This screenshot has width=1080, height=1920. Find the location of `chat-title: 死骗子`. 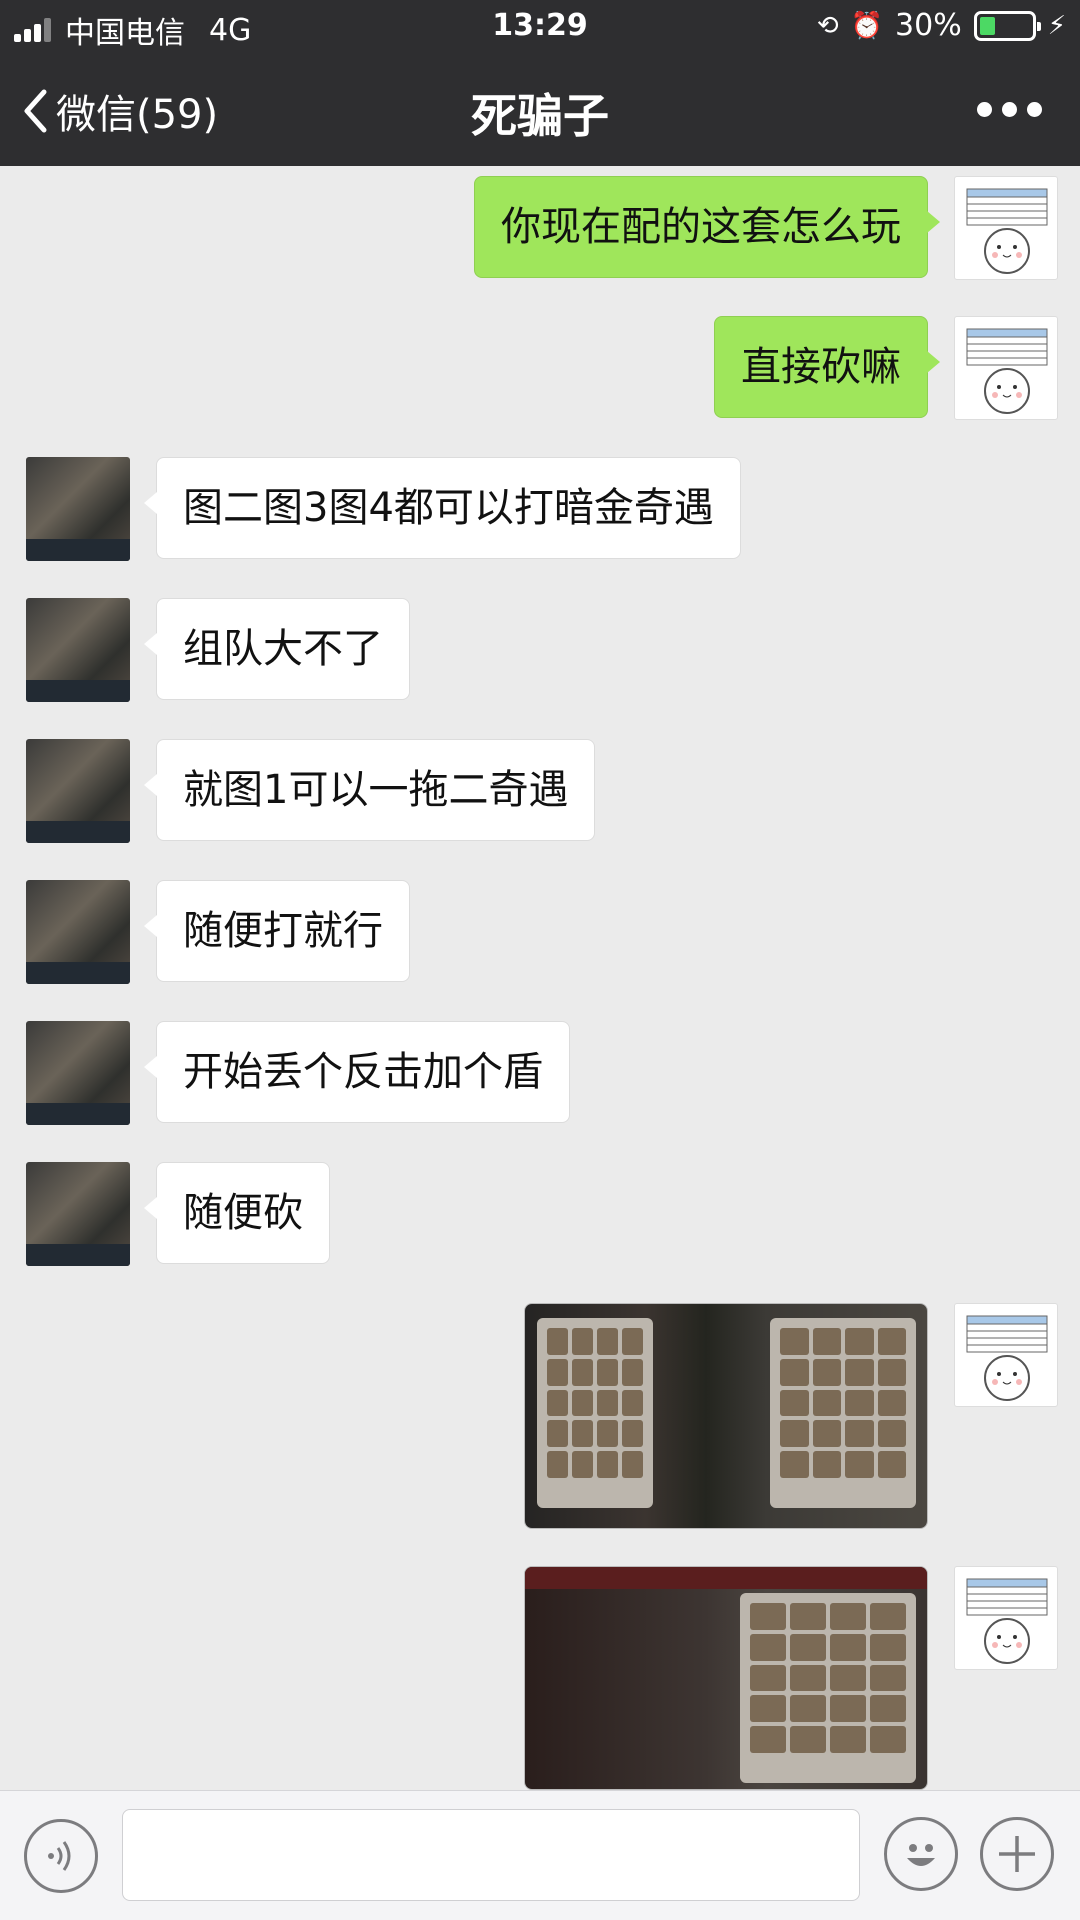

chat-title: 死骗子 is located at coordinates (540, 116).